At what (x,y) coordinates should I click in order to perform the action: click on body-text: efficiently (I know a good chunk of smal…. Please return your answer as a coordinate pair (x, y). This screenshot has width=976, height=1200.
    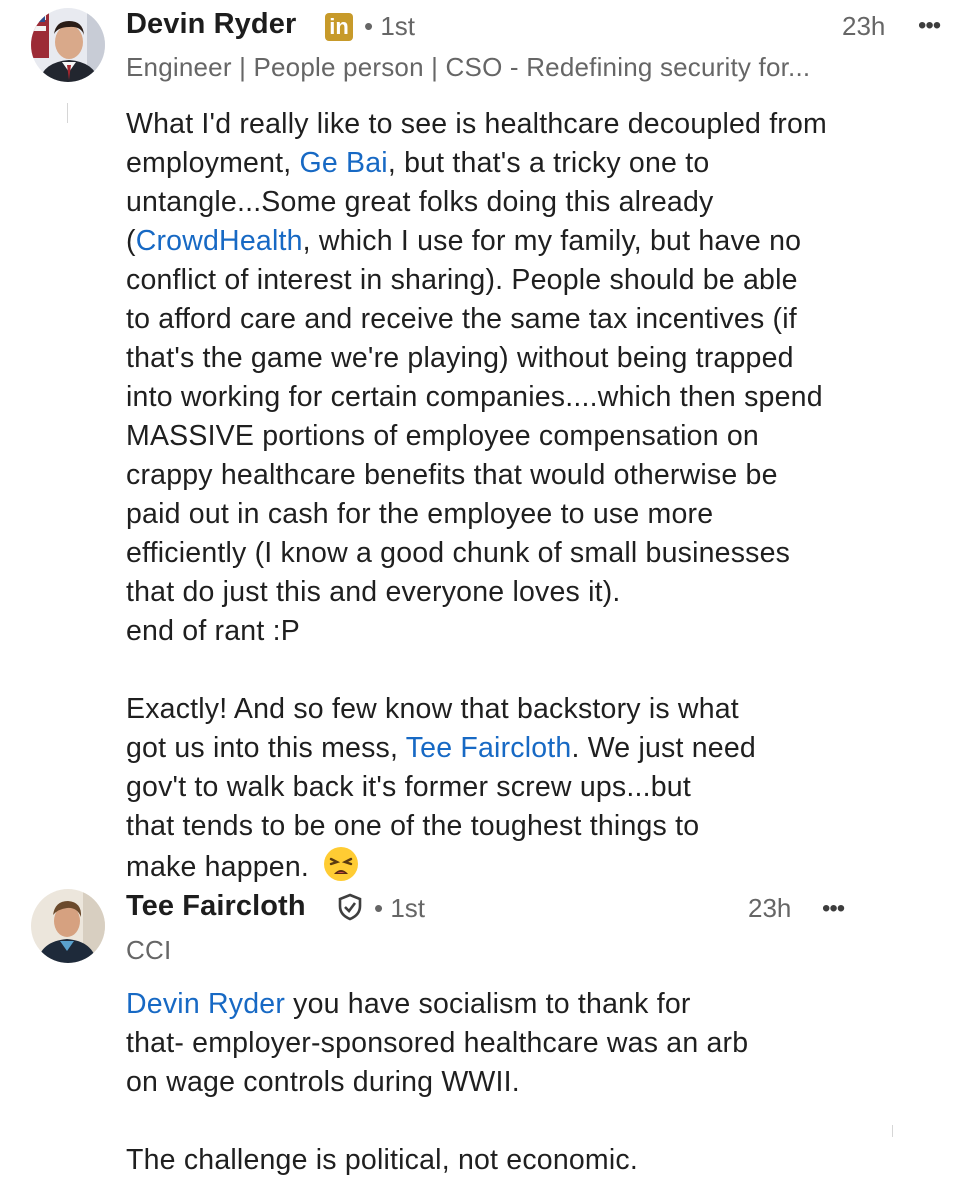
    Looking at the image, I should click on (458, 553).